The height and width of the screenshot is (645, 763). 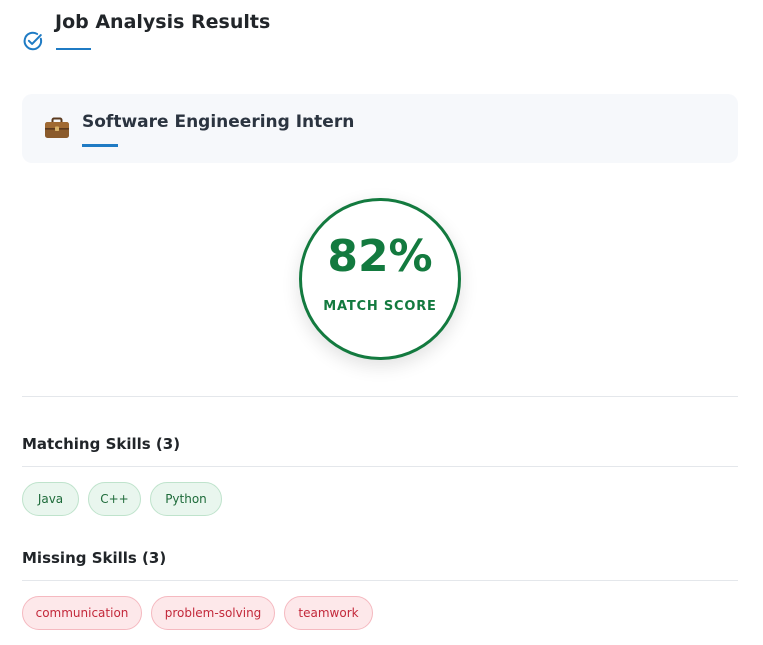 What do you see at coordinates (50, 499) in the screenshot?
I see `matching-skill-chip: Java` at bounding box center [50, 499].